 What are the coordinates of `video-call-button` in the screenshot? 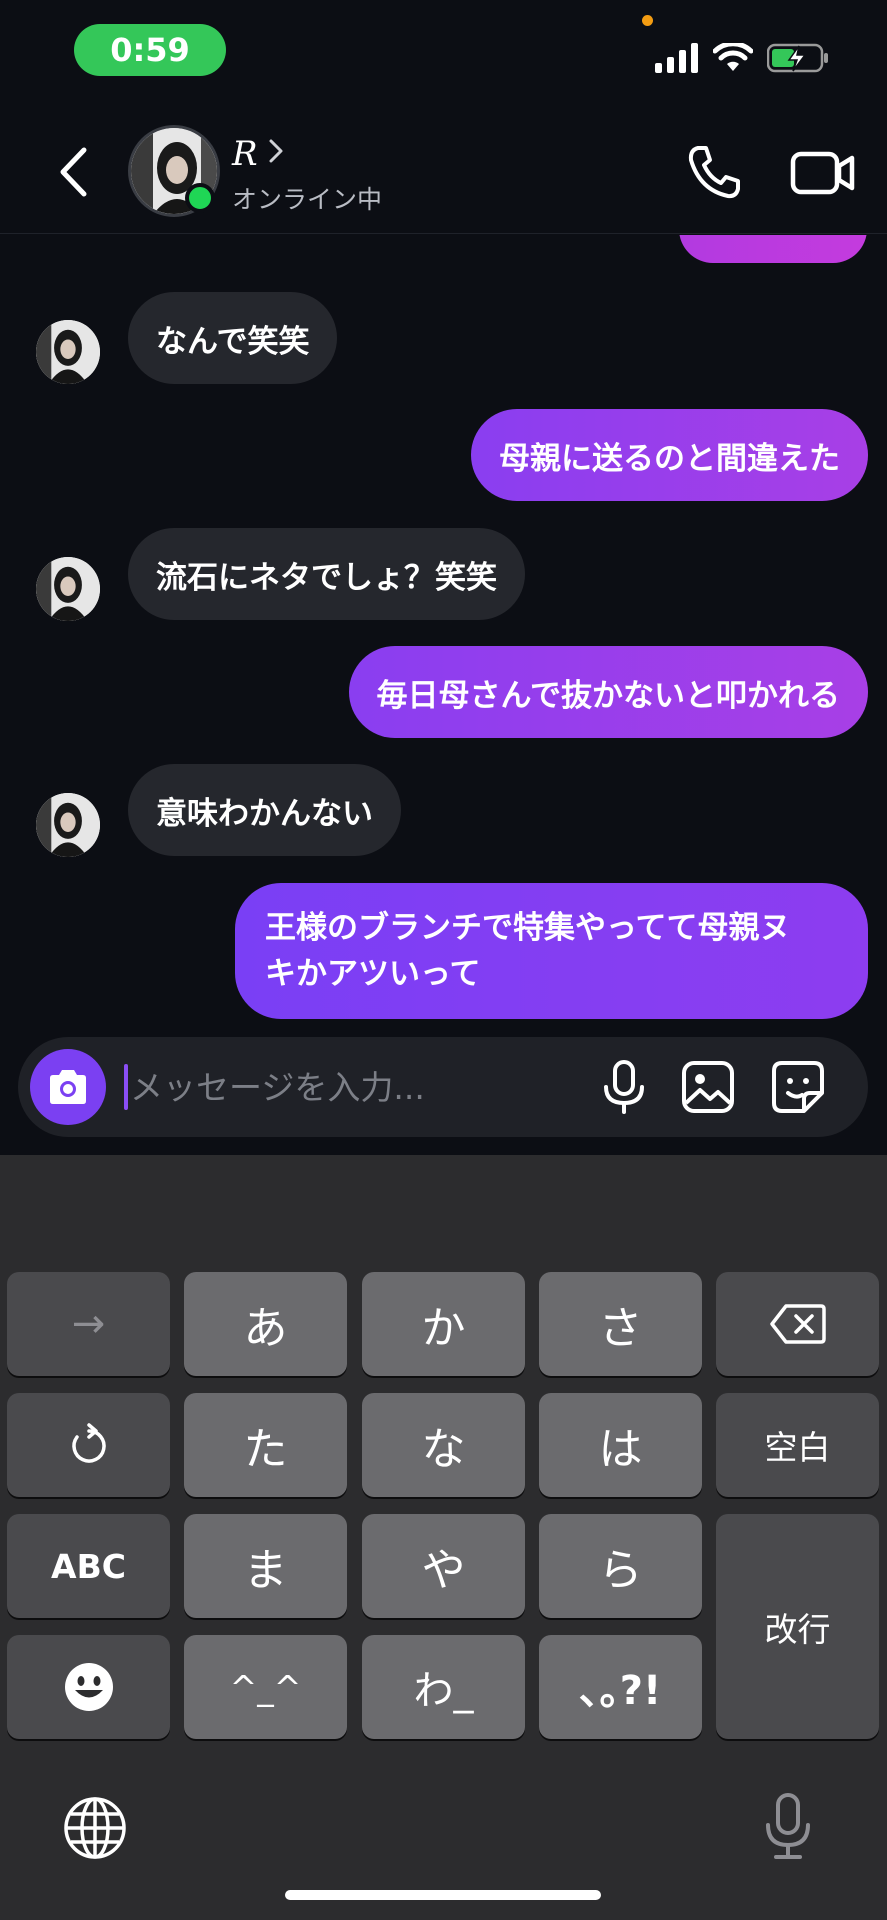 It's located at (825, 172).